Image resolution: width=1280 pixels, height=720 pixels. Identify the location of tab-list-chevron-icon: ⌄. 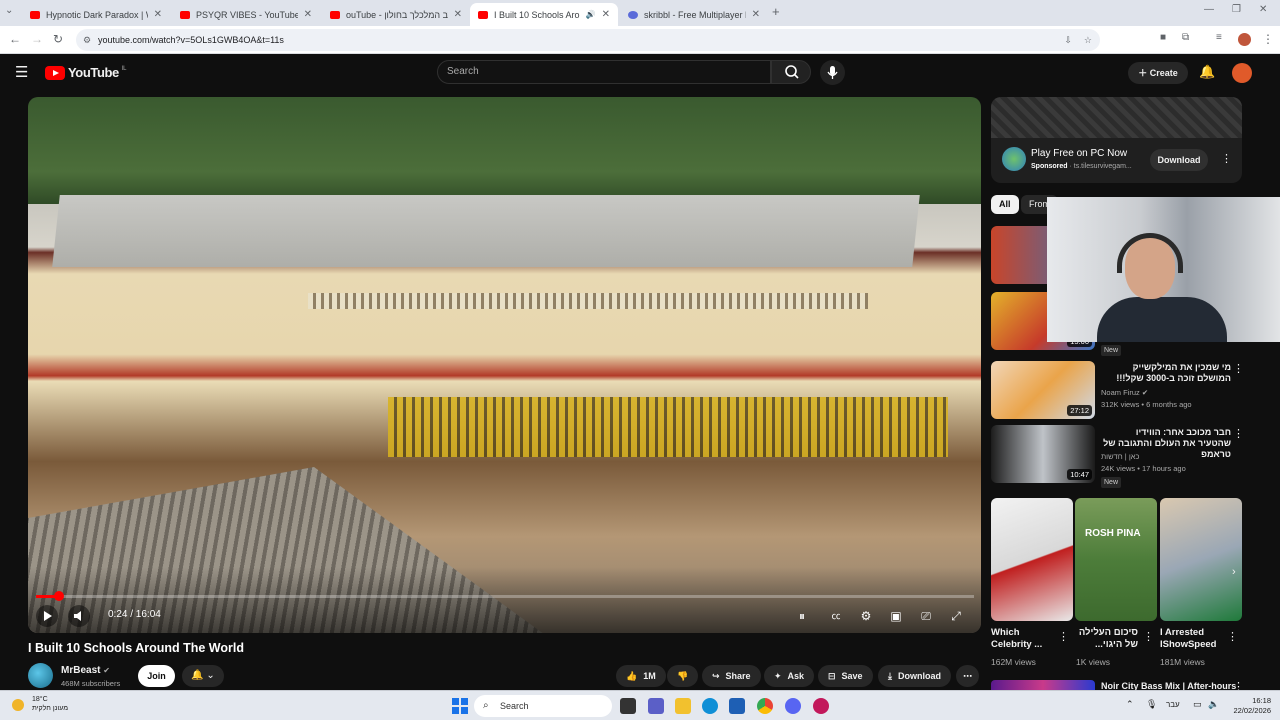
(9, 10).